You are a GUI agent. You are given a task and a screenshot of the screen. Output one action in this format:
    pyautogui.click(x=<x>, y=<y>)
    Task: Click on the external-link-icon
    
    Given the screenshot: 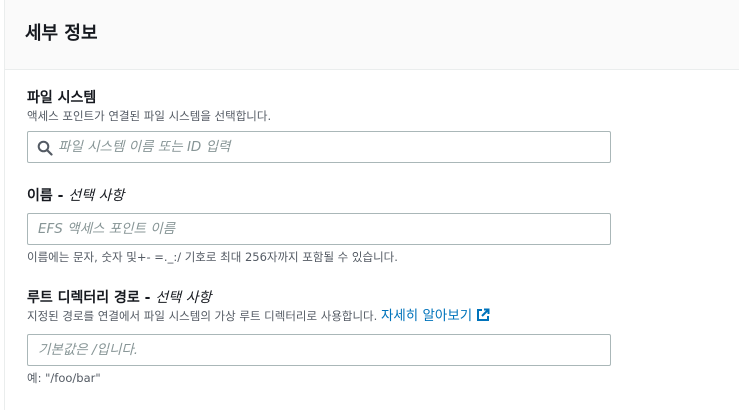 What is the action you would take?
    pyautogui.click(x=483, y=314)
    